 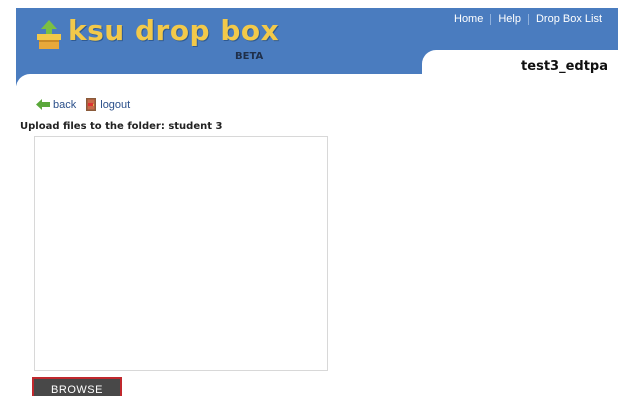 I want to click on nav-help-link: Help, so click(x=509, y=19).